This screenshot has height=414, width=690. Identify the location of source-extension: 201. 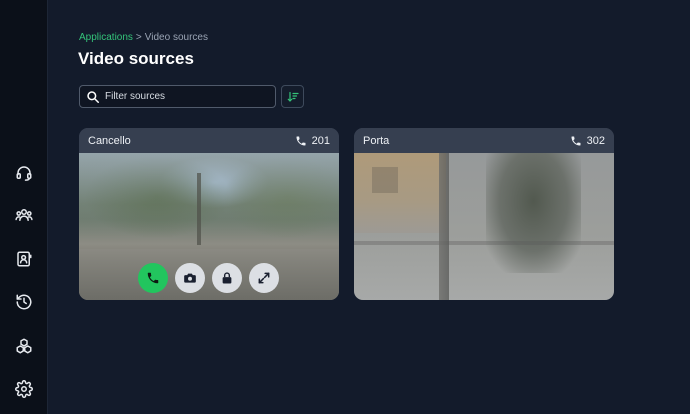
(312, 141).